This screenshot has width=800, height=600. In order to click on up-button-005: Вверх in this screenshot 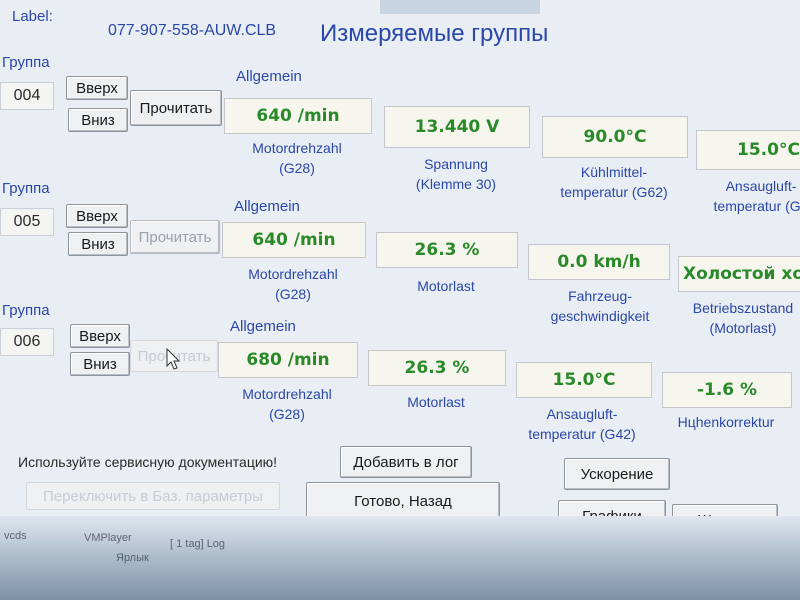, I will do `click(97, 216)`.